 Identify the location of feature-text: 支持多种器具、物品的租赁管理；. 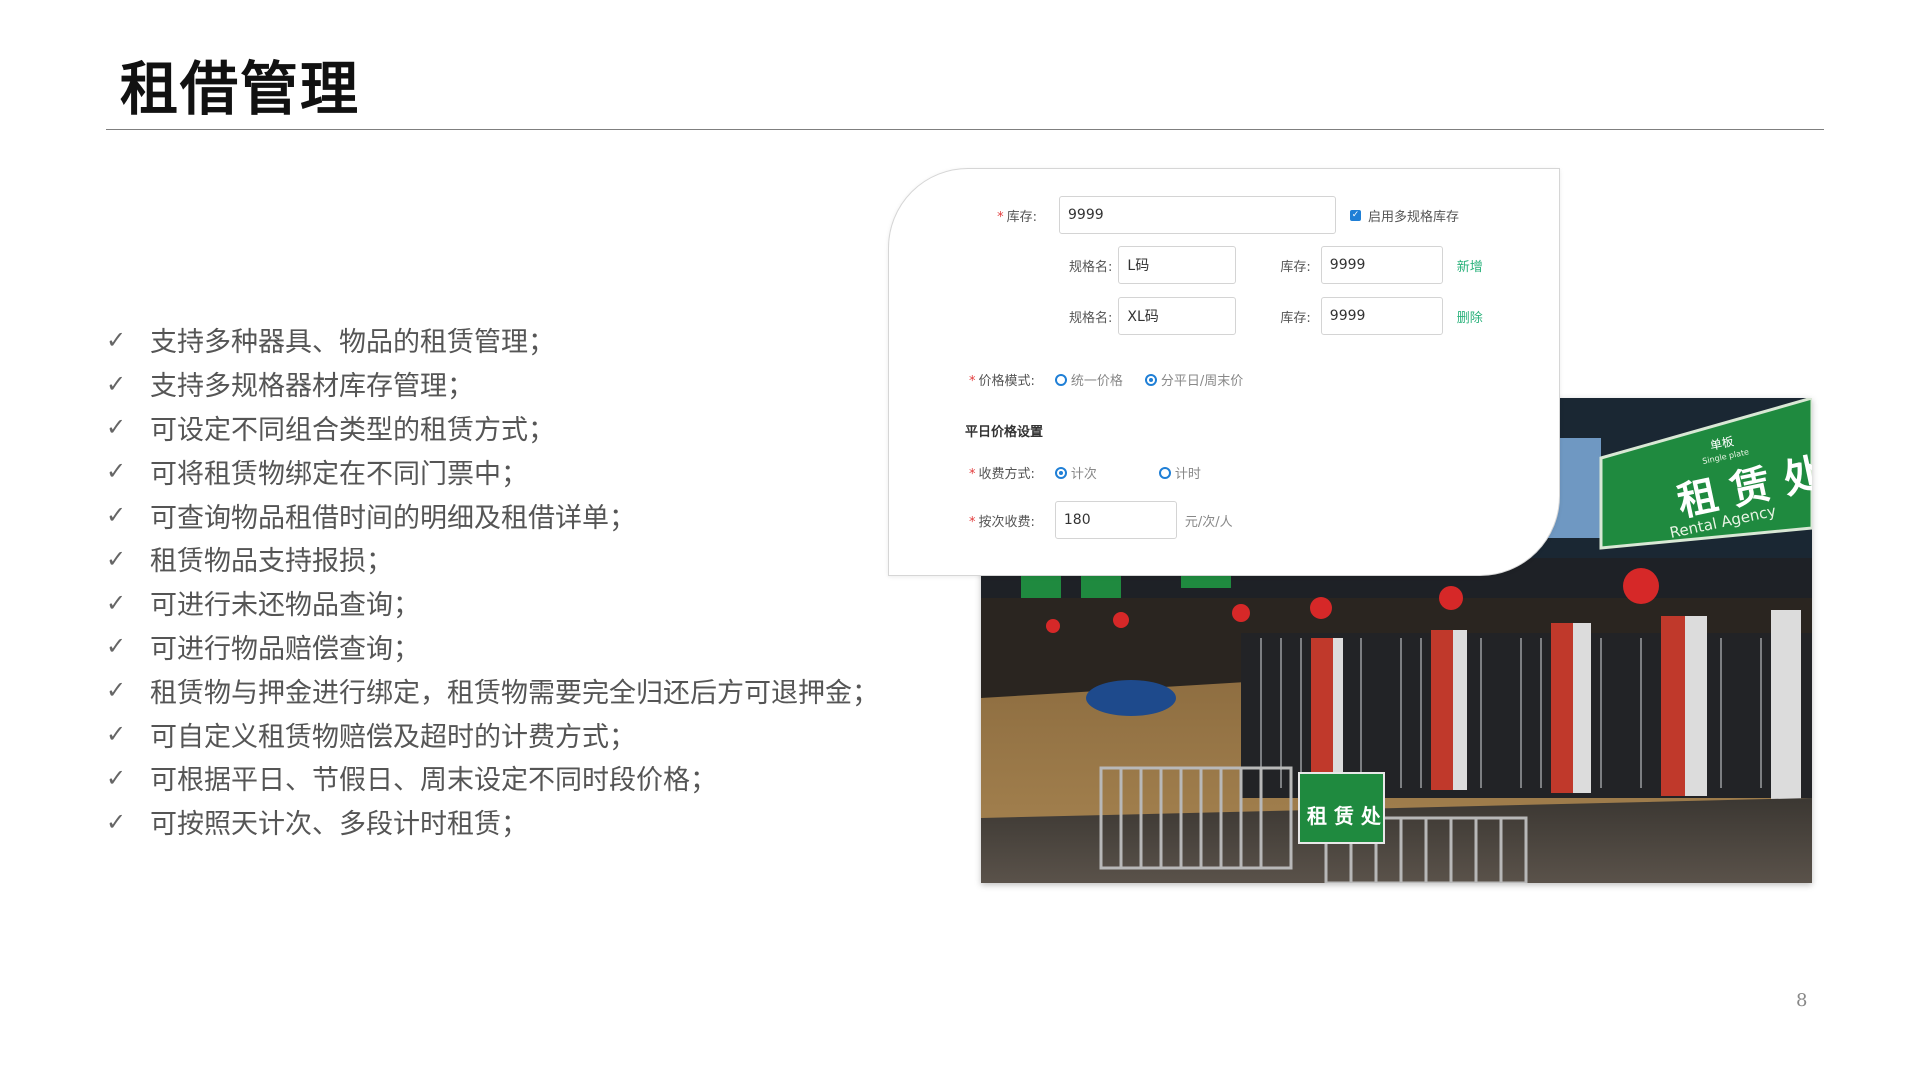
(352, 343).